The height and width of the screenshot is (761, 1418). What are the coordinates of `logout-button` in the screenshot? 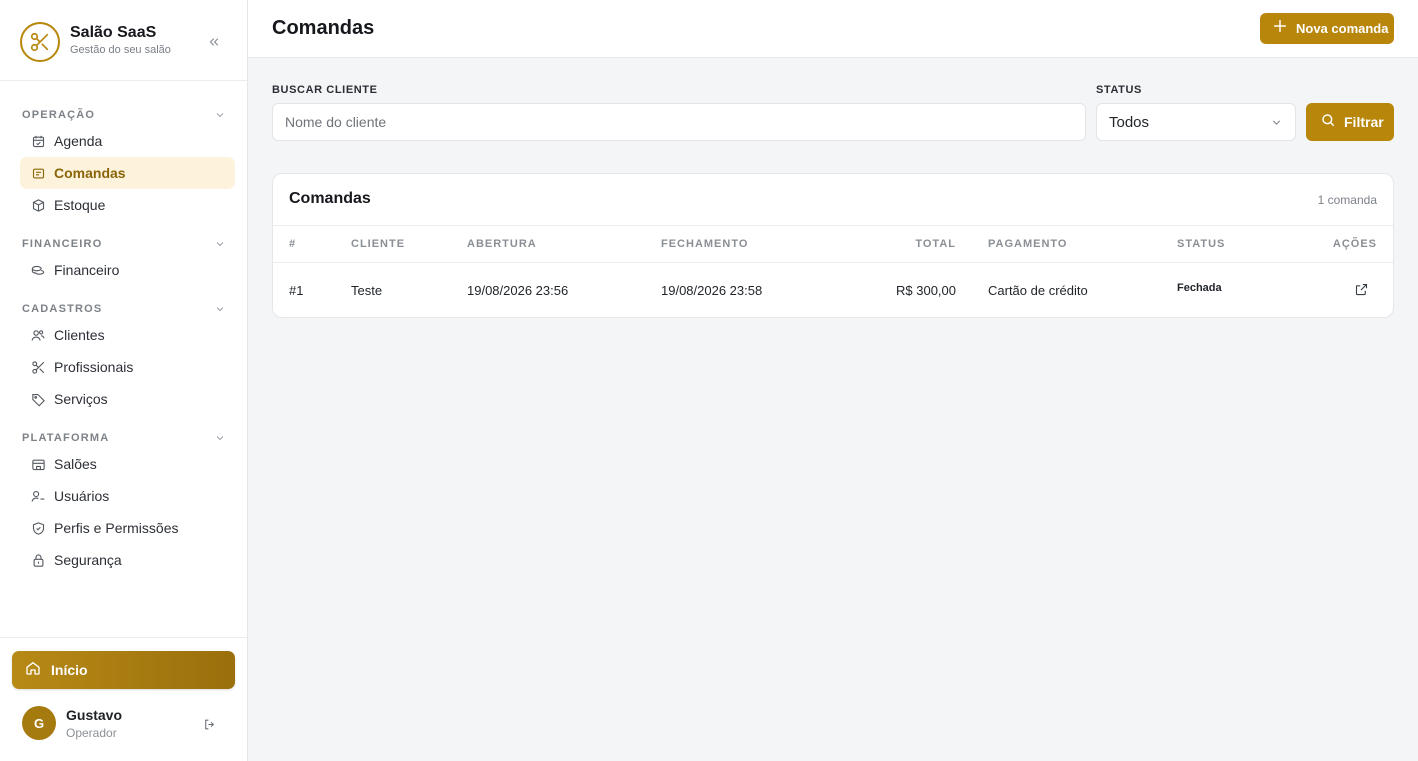 It's located at (209, 724).